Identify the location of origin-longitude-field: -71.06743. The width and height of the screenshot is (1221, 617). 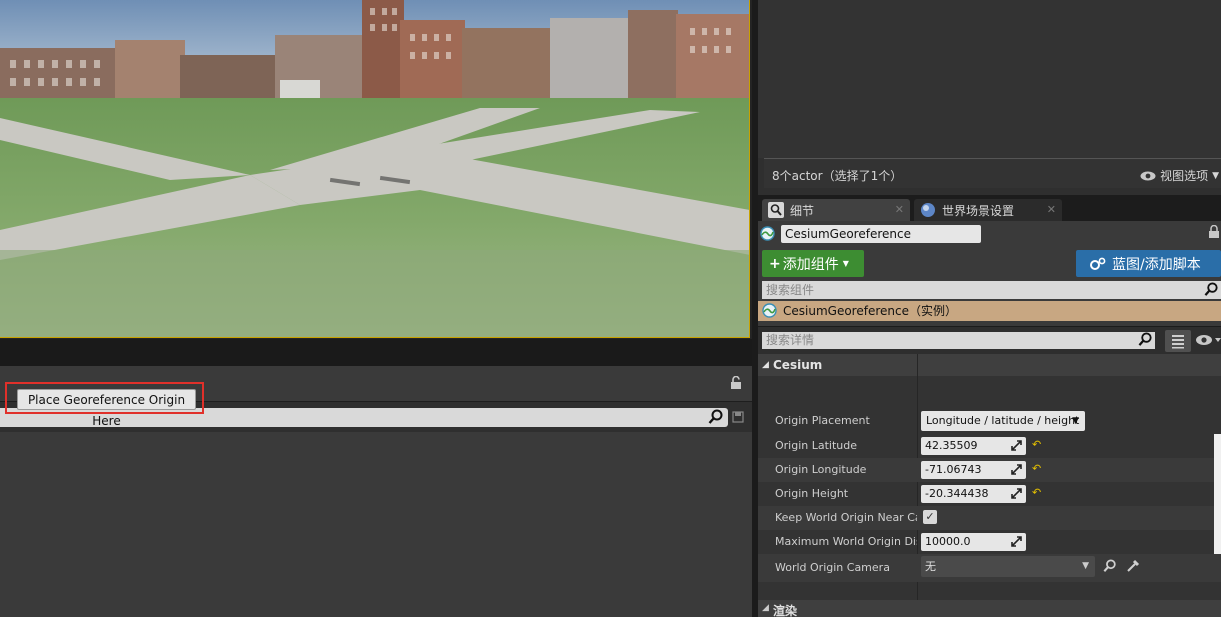
(973, 470).